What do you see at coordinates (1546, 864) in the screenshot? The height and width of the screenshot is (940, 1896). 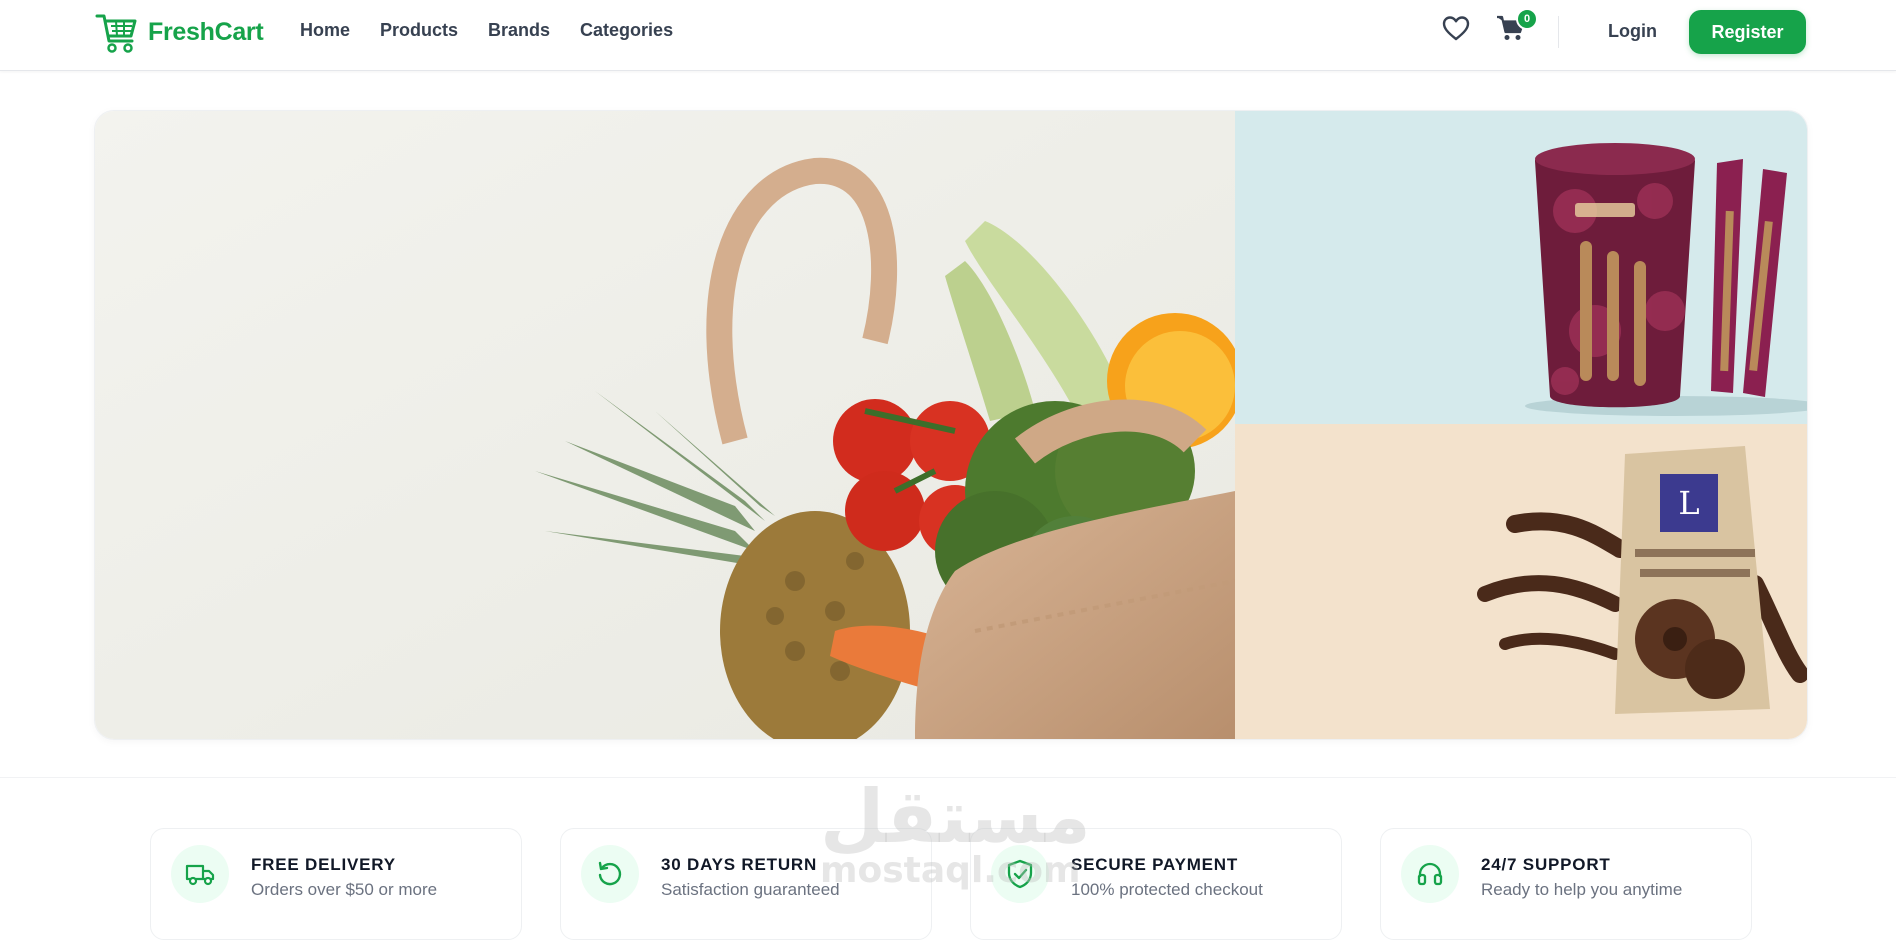 I see `feature-title: 24/7 SUPPORT` at bounding box center [1546, 864].